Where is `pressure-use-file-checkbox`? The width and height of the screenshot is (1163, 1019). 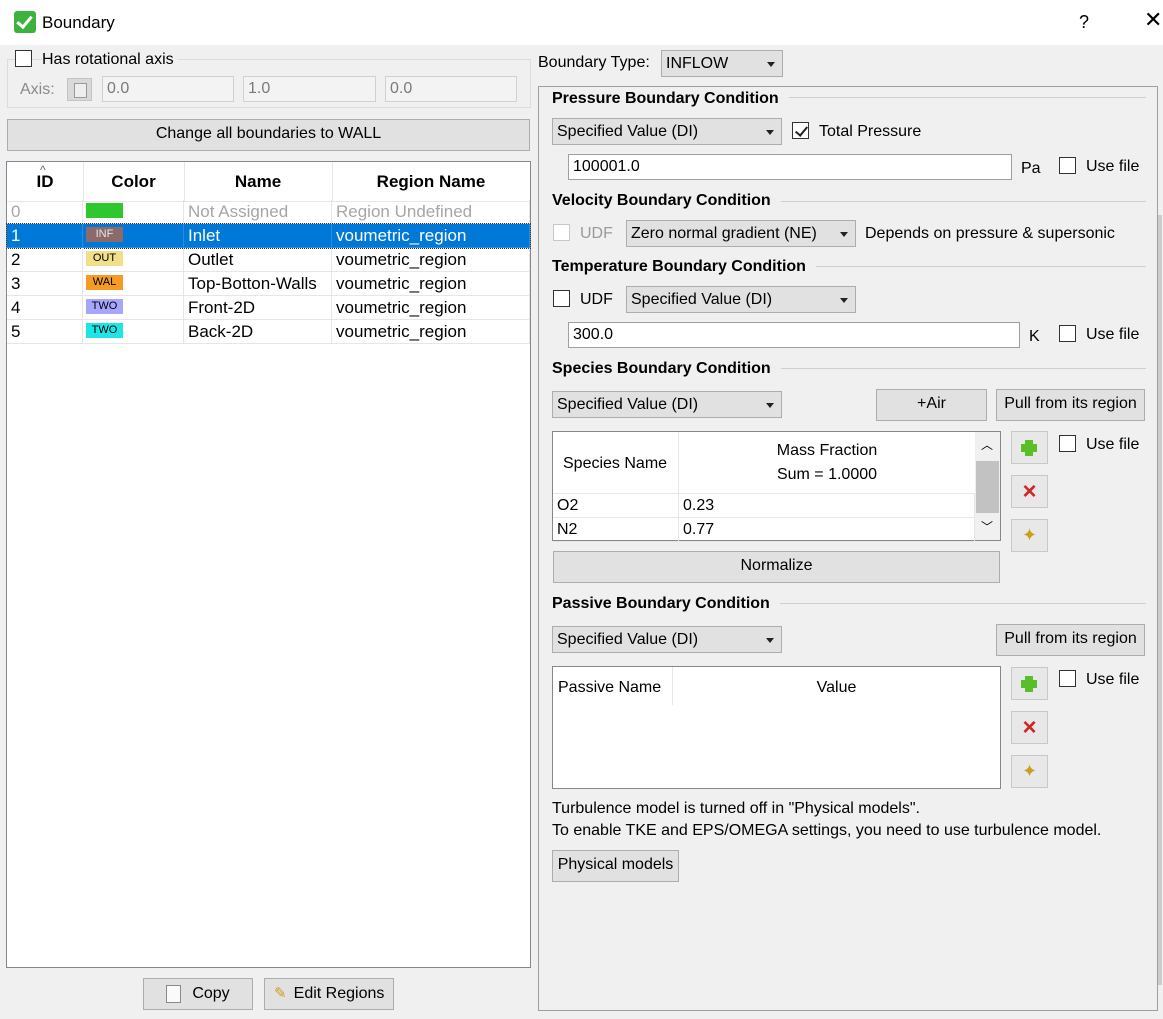 pressure-use-file-checkbox is located at coordinates (1067, 165).